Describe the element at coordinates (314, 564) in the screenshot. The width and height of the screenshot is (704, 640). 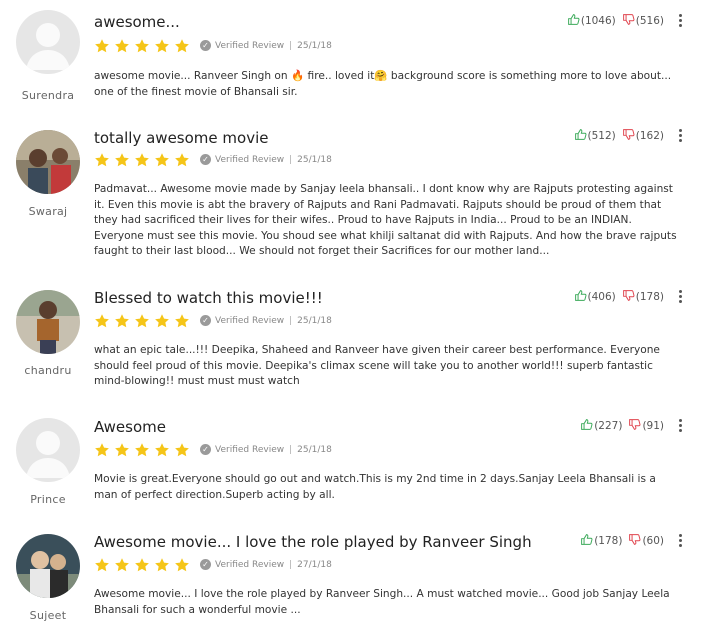
I see `review-date: 27/1/18` at that location.